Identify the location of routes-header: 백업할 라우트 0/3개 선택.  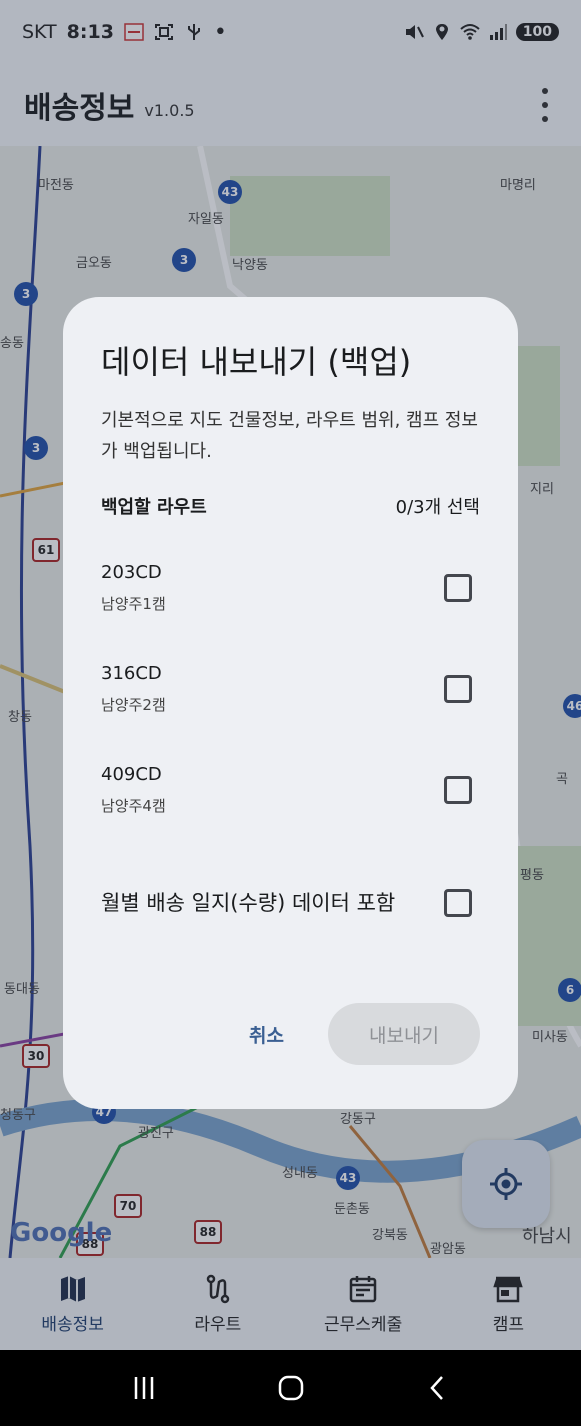
(290, 506).